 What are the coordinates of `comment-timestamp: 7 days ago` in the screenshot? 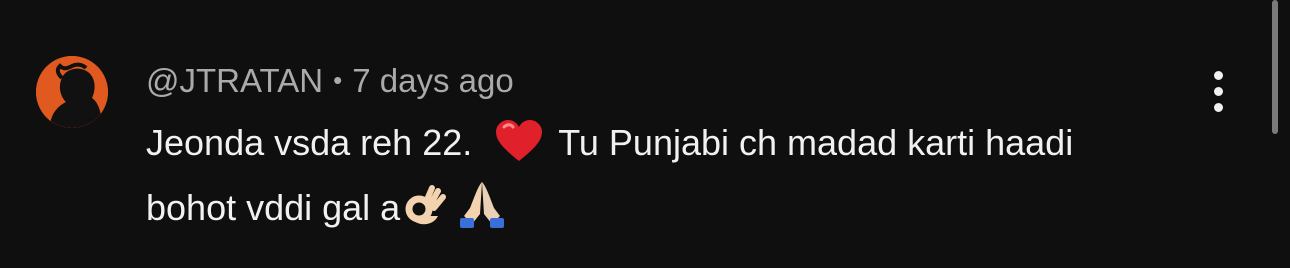 It's located at (432, 80).